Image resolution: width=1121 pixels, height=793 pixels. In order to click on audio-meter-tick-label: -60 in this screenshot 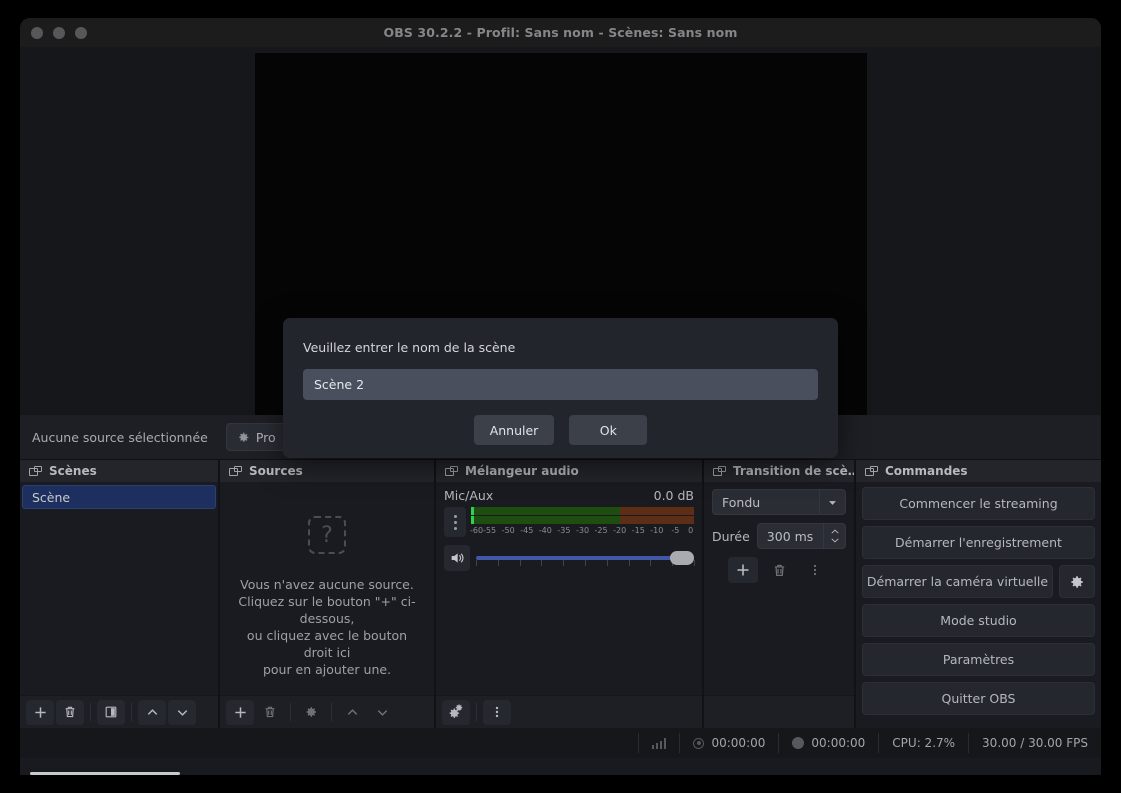, I will do `click(477, 530)`.